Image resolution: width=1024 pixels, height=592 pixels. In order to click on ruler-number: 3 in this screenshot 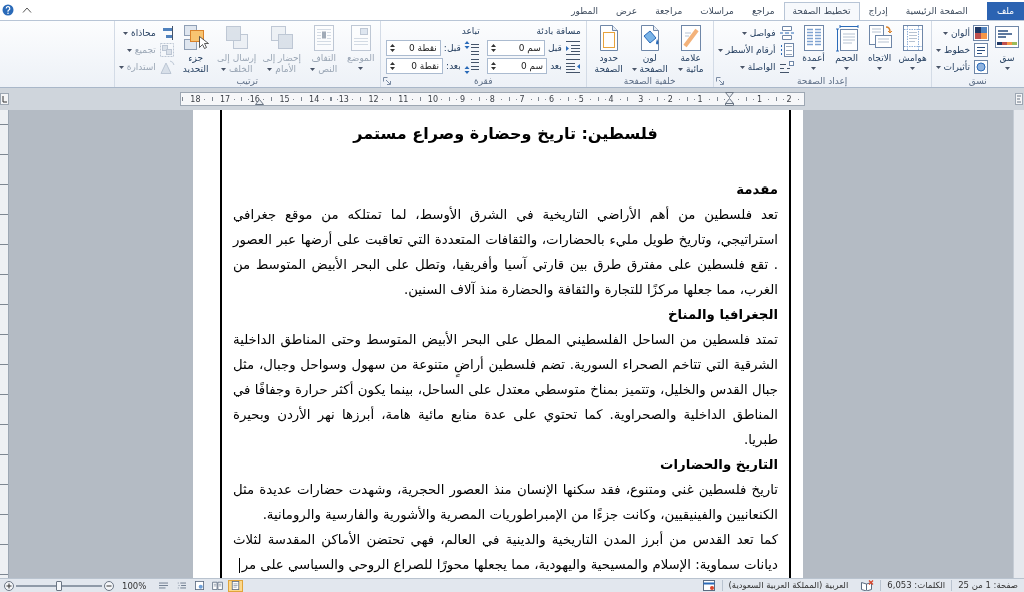, I will do `click(641, 99)`.